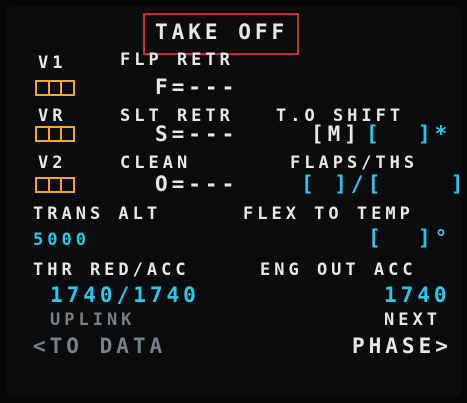 The width and height of the screenshot is (467, 403). Describe the element at coordinates (55, 134) in the screenshot. I see `vr-field` at that location.